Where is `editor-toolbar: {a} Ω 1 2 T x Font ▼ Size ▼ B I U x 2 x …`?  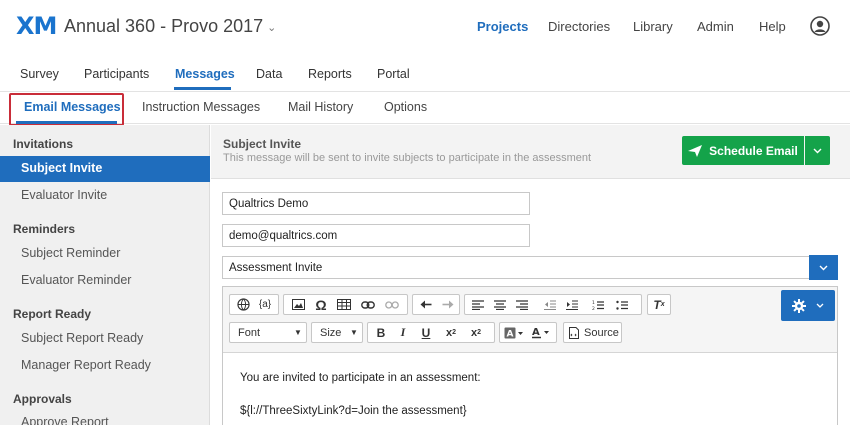
editor-toolbar: {a} Ω 1 2 T x Font ▼ Size ▼ B I U x 2 x … is located at coordinates (530, 320).